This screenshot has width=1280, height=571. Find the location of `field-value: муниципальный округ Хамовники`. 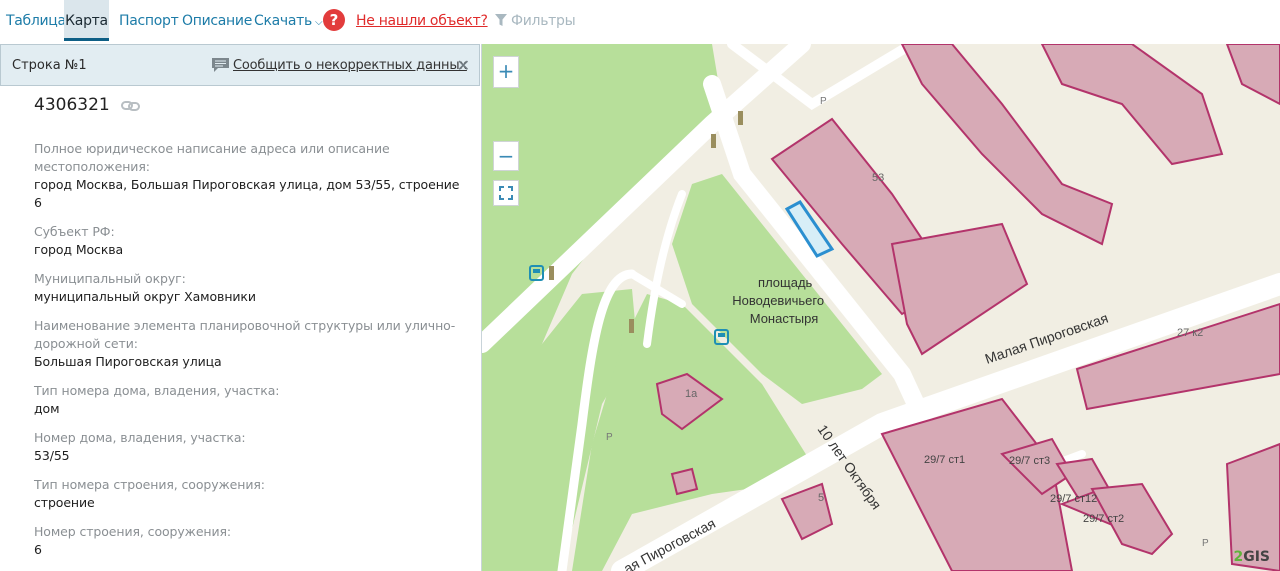

field-value: муниципальный округ Хамовники is located at coordinates (145, 296).